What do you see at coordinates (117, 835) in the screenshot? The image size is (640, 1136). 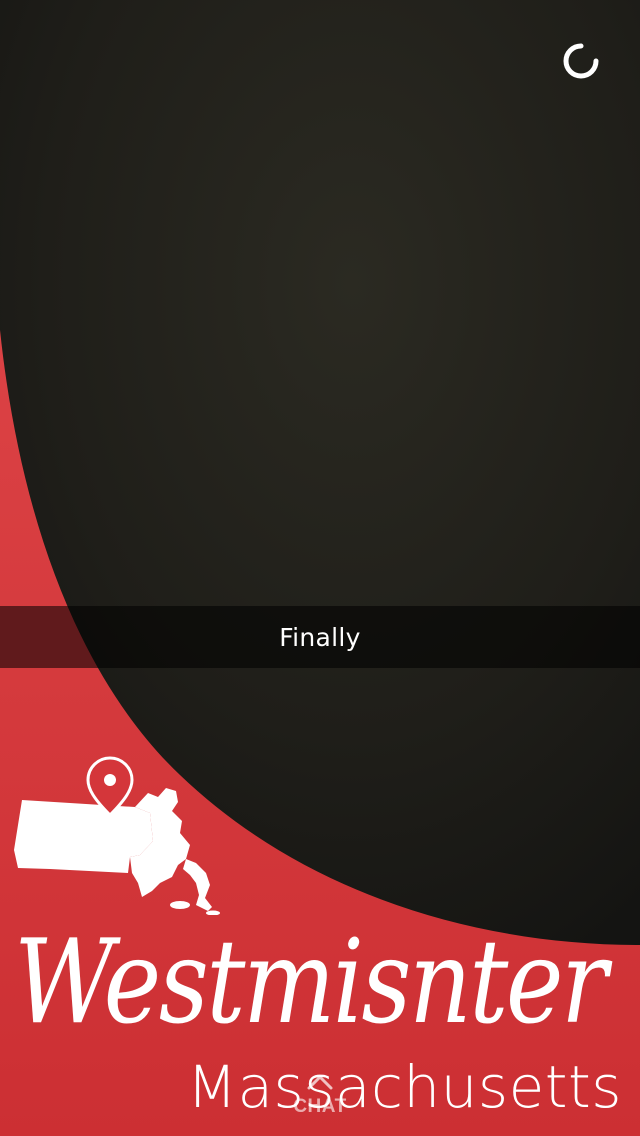 I see `massachusetts-map-icon` at bounding box center [117, 835].